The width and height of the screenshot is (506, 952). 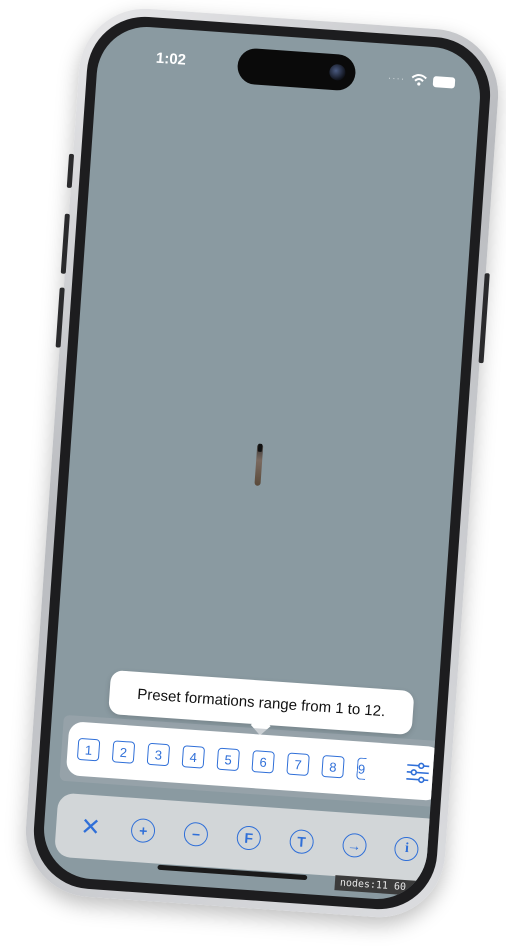 I want to click on status-icons: ····, so click(x=421, y=80).